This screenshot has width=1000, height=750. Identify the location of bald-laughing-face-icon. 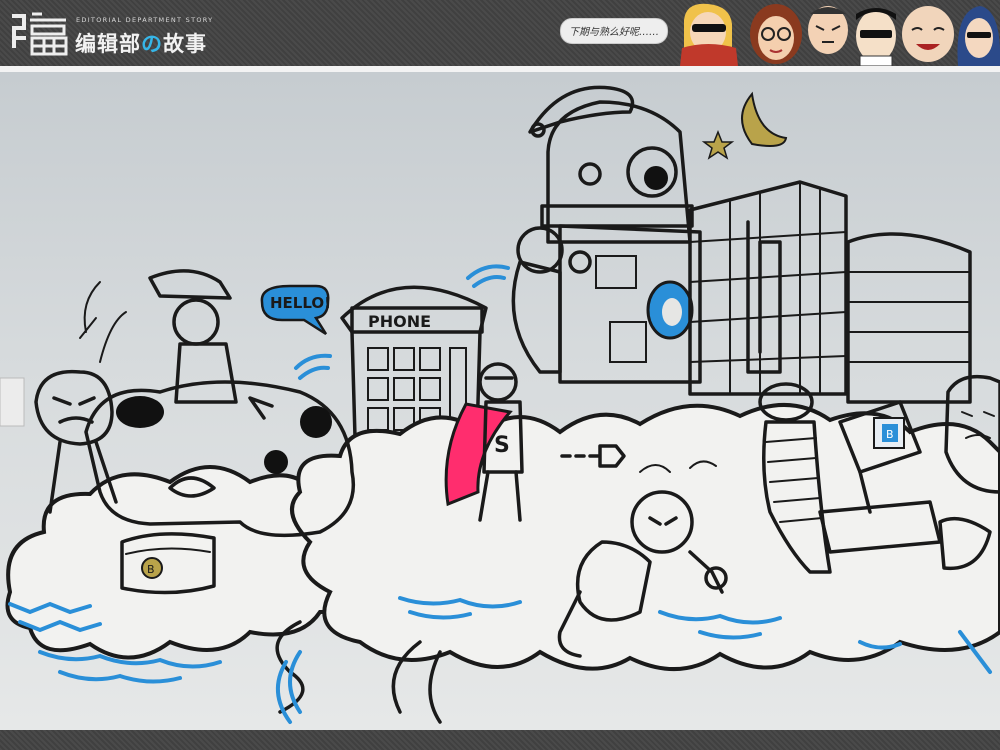
(928, 34).